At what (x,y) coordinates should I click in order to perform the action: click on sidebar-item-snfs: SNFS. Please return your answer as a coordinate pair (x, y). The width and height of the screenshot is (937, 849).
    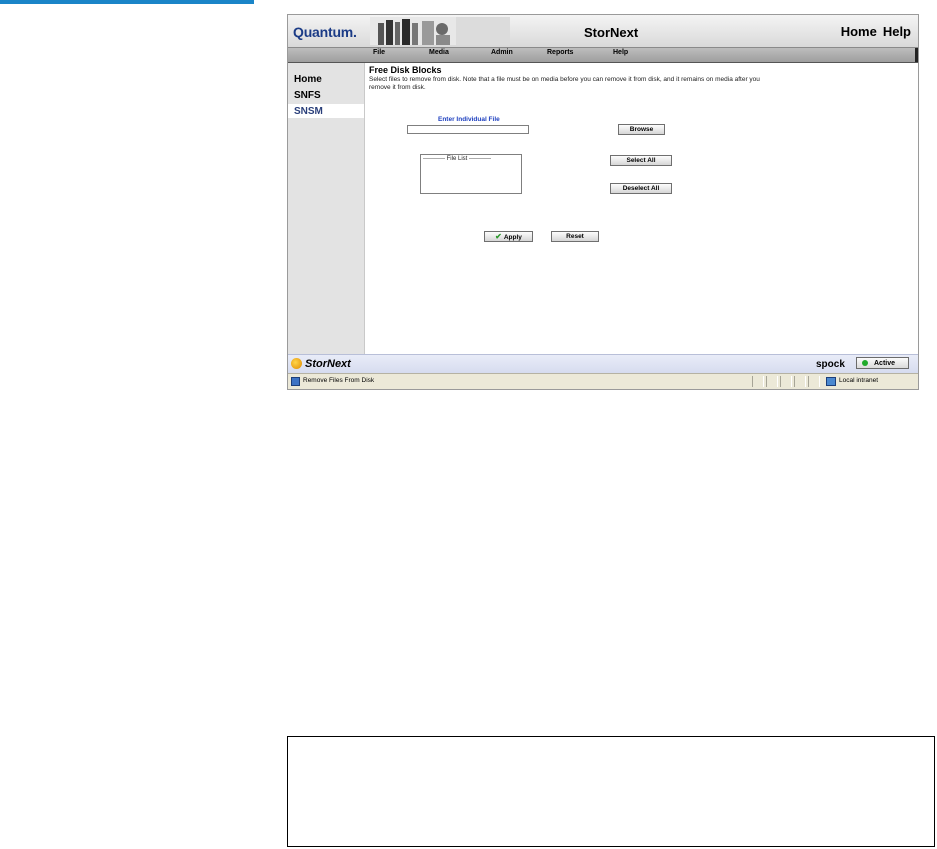
    Looking at the image, I should click on (307, 95).